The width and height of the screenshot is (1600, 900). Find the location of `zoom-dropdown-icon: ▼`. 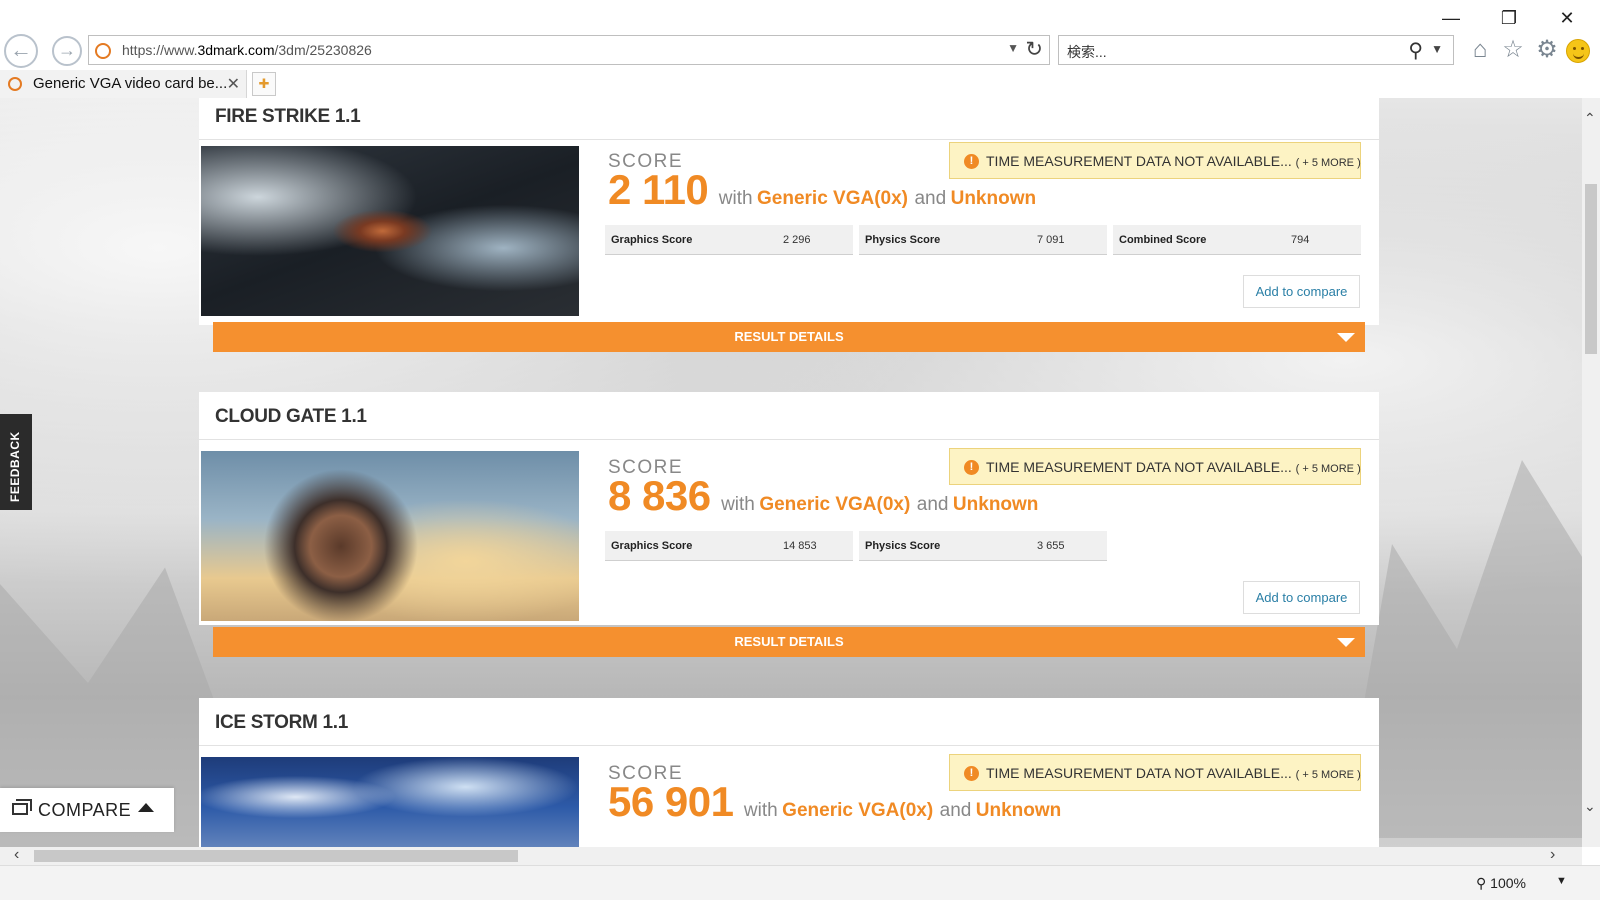

zoom-dropdown-icon: ▼ is located at coordinates (1561, 881).